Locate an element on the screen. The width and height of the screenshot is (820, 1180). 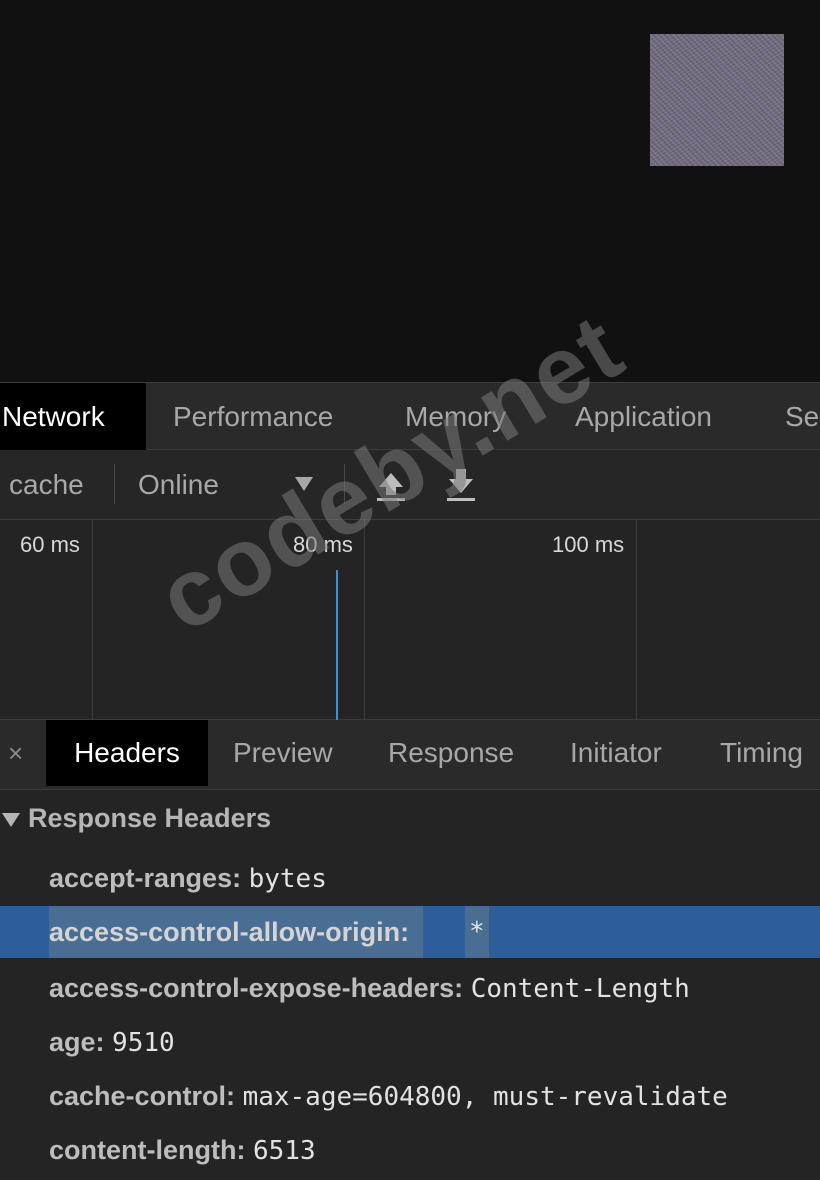
header-value: 6513 is located at coordinates (284, 1151).